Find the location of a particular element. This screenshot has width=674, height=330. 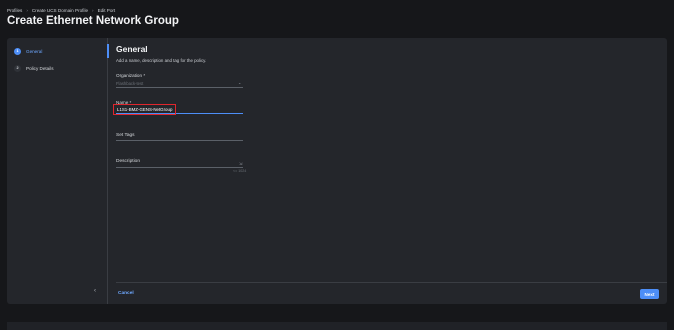

step-number-badge: 2 is located at coordinates (17, 68).